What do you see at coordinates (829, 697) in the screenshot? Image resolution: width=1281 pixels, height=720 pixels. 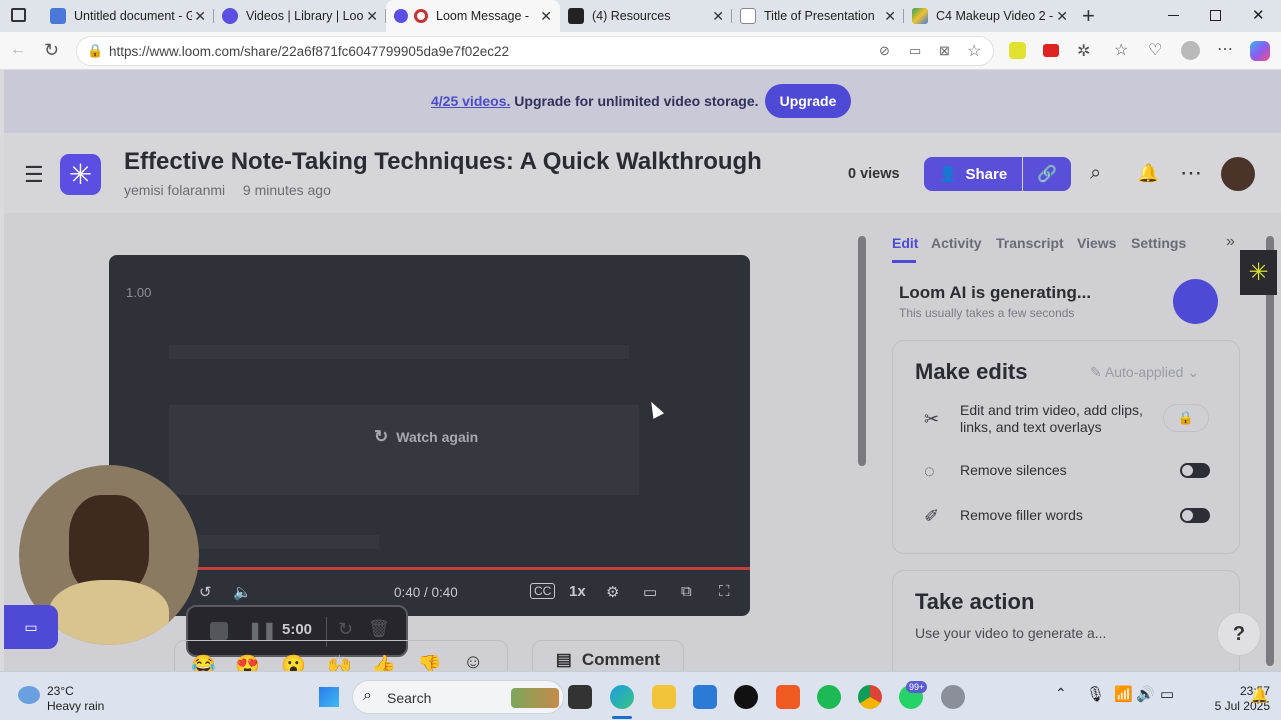 I see `spotify-icon` at bounding box center [829, 697].